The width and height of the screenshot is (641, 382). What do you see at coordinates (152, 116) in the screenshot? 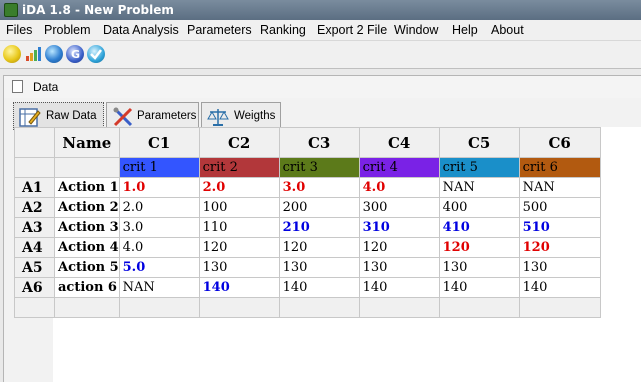
I see `tab-parameters: Parameters` at bounding box center [152, 116].